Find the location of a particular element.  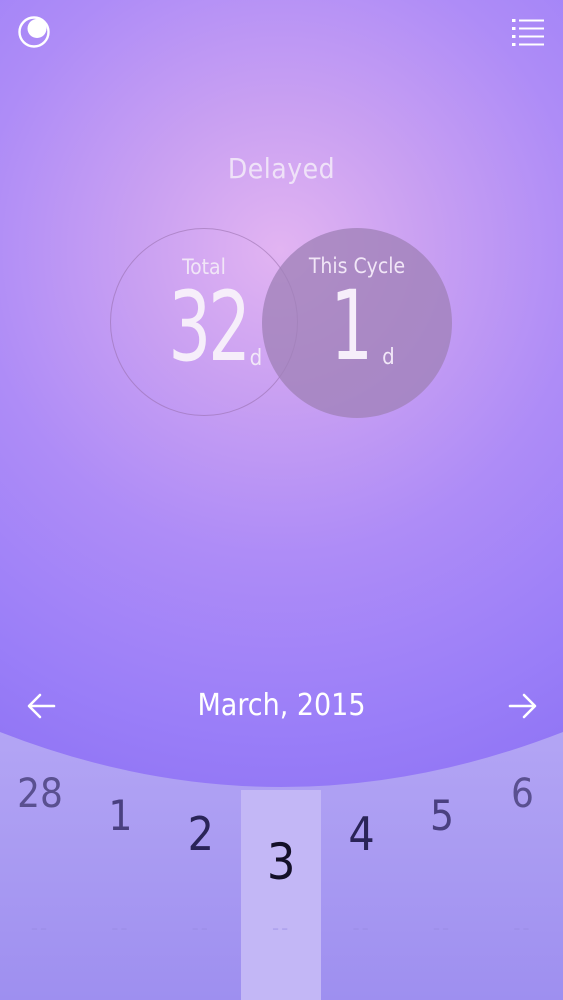

status-title: Delayed is located at coordinates (281, 168).